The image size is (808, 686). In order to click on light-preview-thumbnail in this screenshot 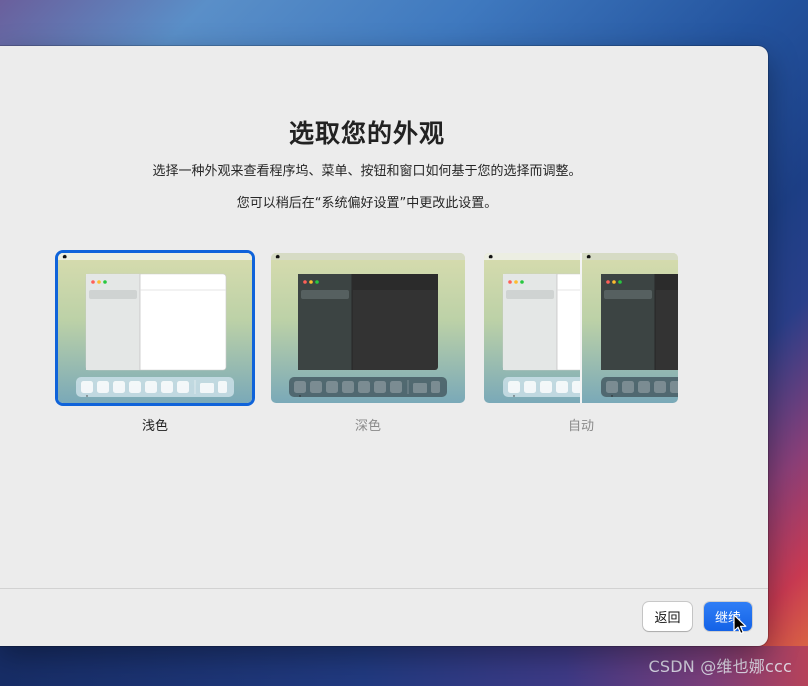, I will do `click(155, 328)`.